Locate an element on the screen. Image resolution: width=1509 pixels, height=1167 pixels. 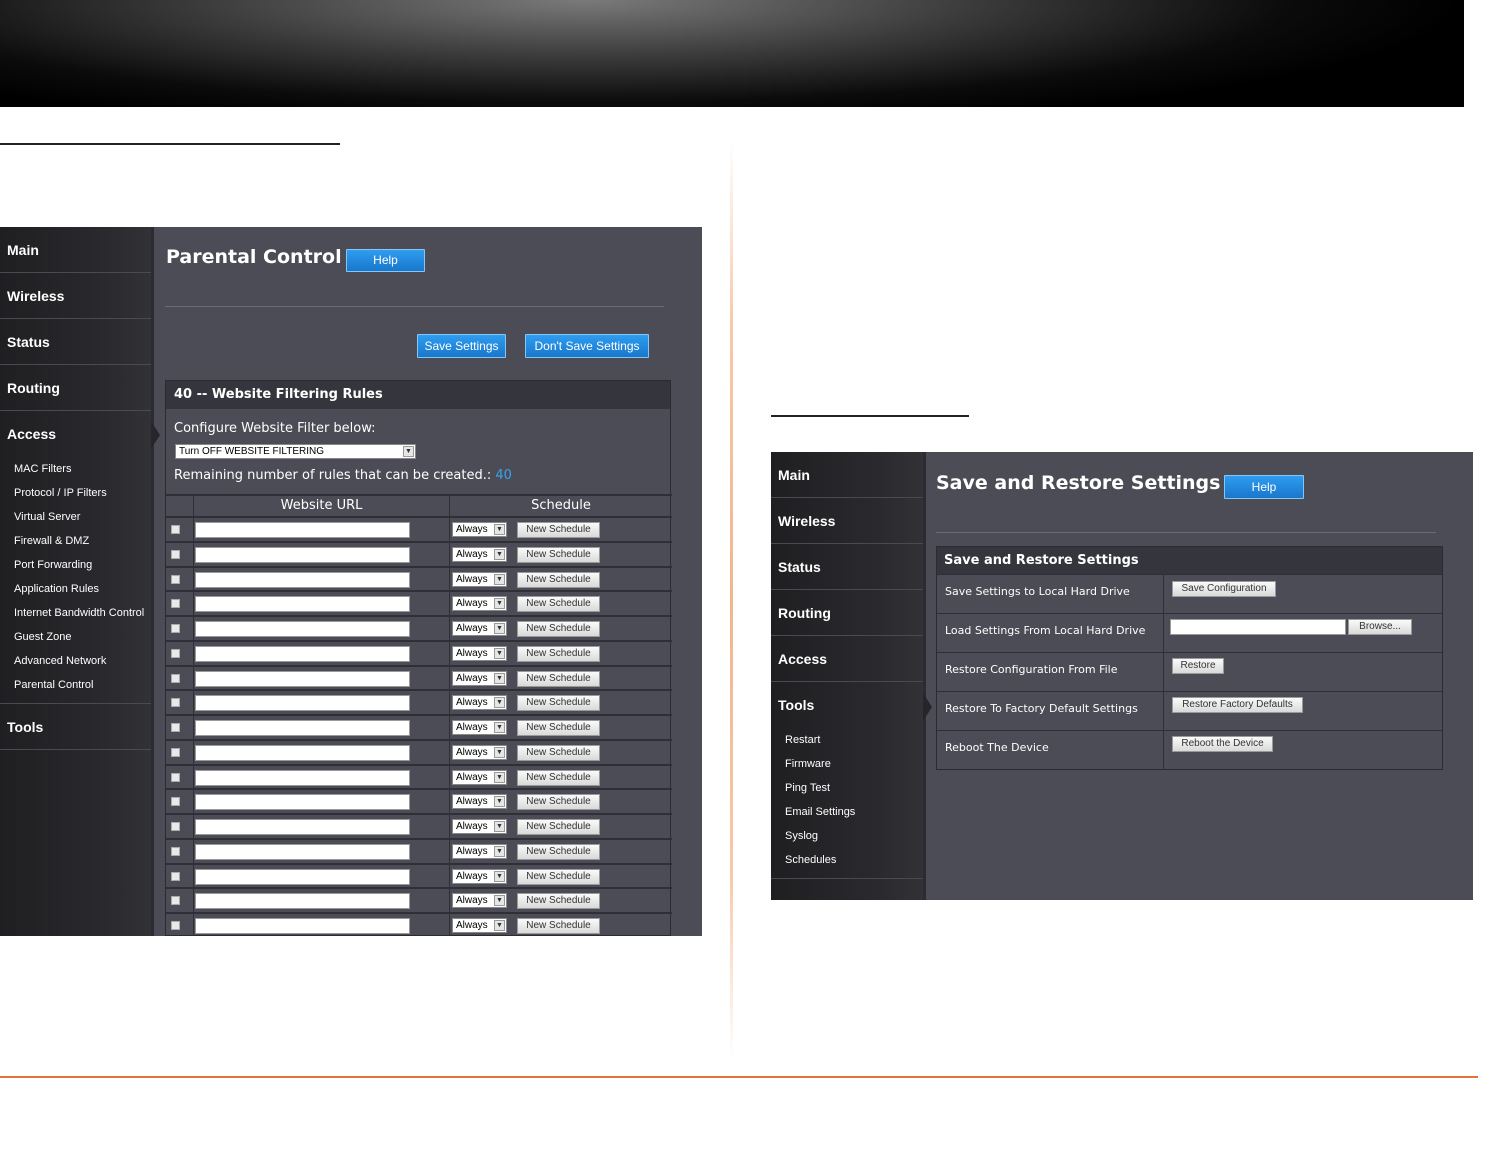
file-path-input is located at coordinates (1258, 627).